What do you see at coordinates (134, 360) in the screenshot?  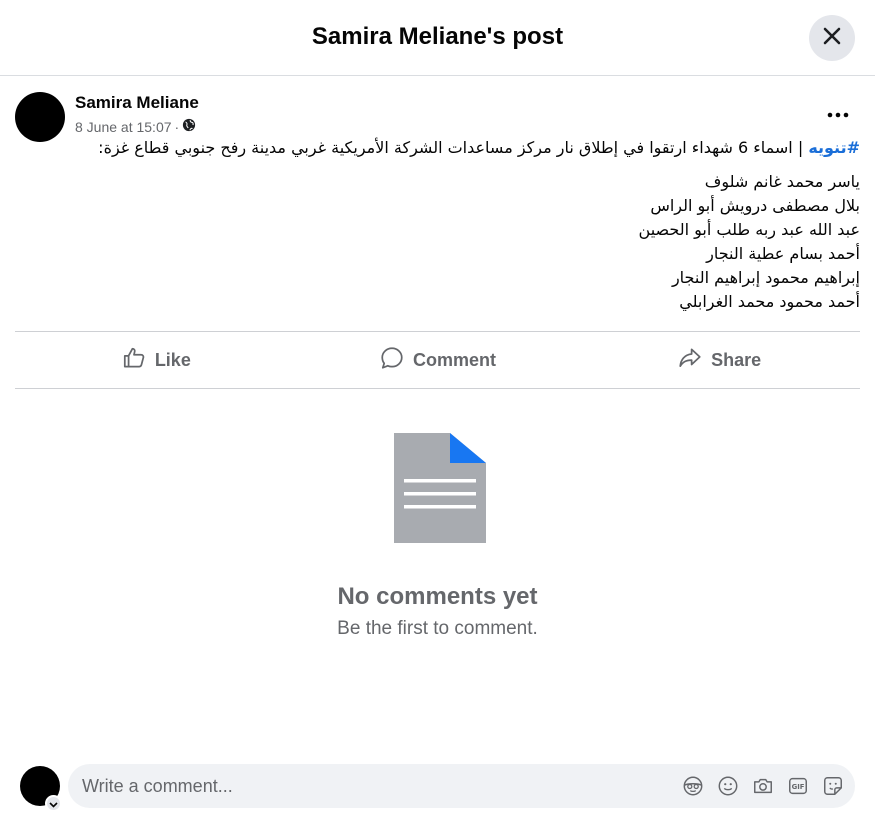 I see `thumbs-up-icon` at bounding box center [134, 360].